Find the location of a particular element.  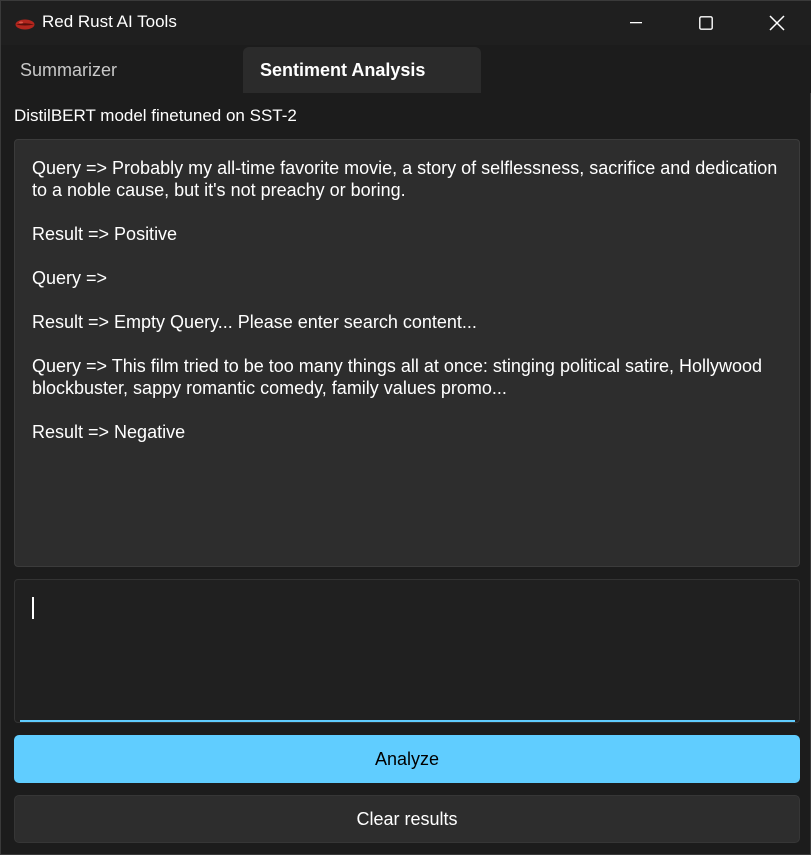

minimize-icon is located at coordinates (636, 23).